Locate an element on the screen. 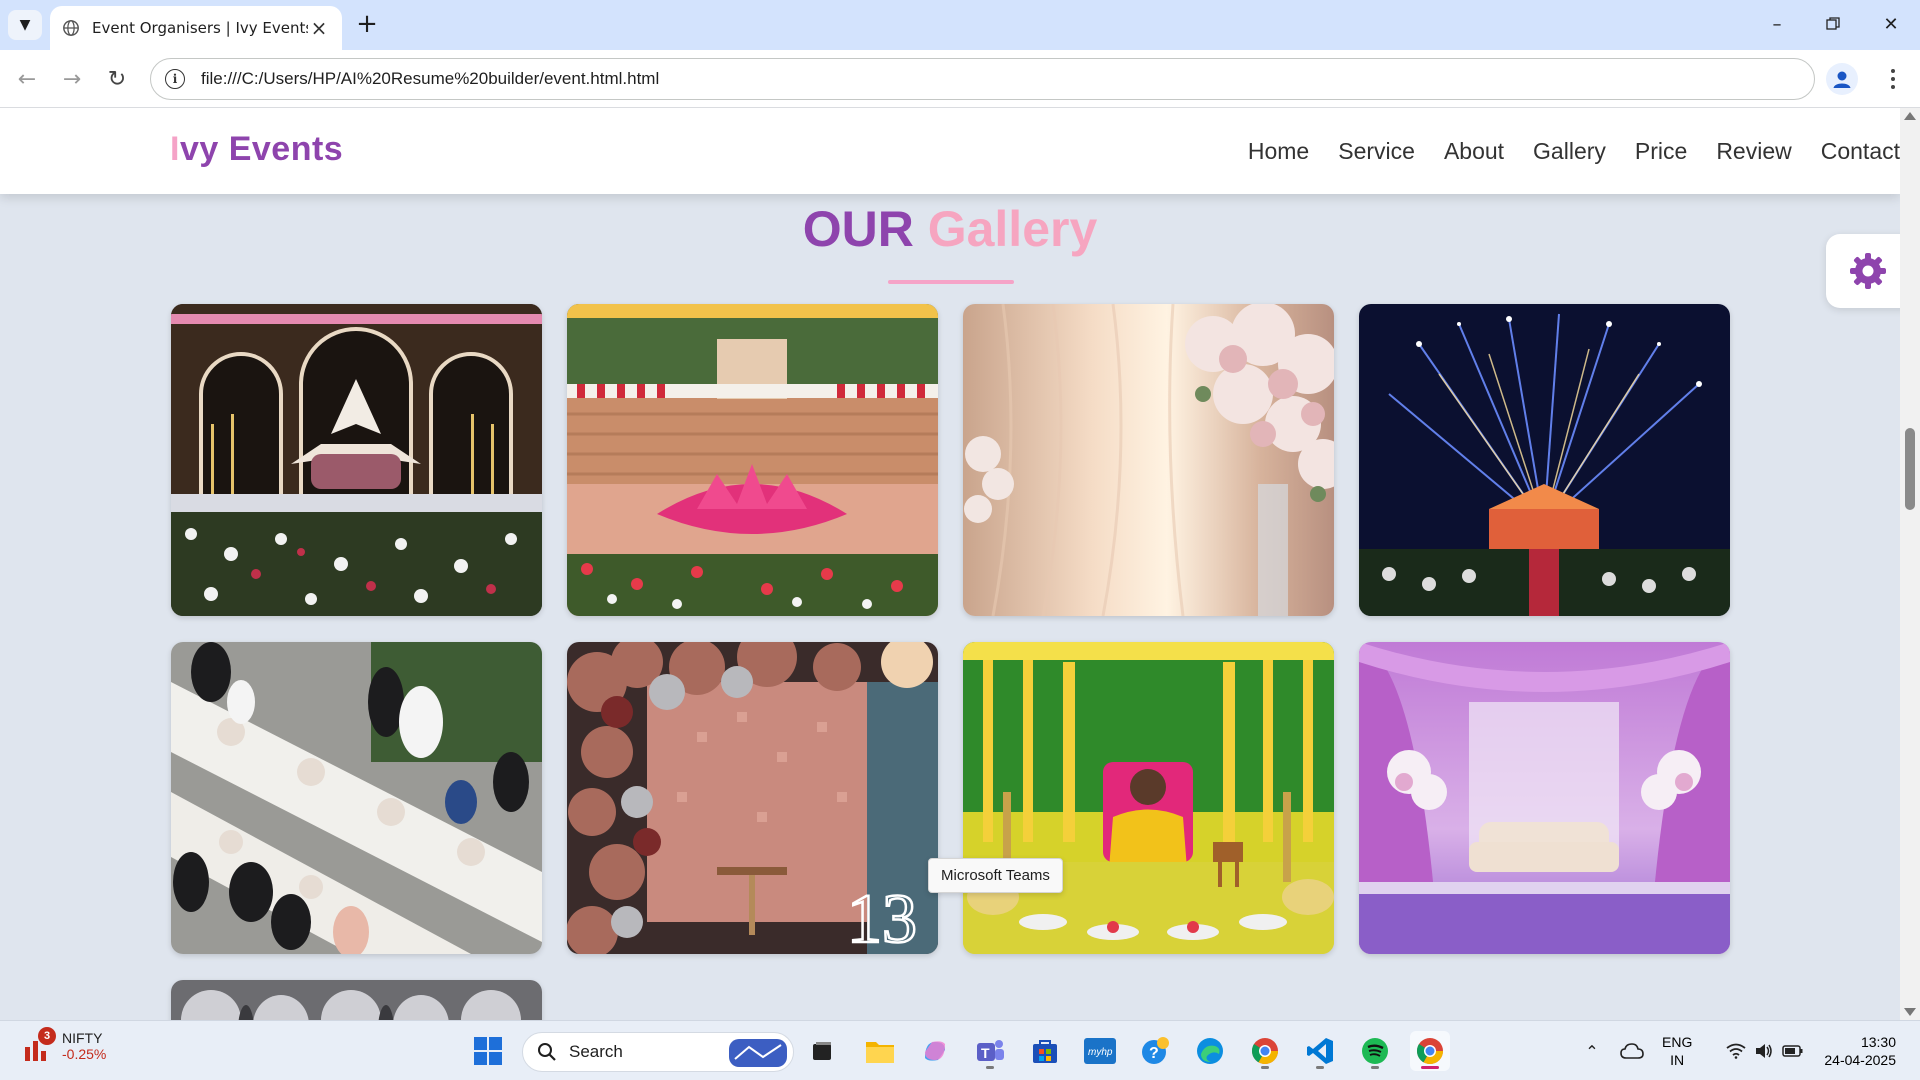 Image resolution: width=1920 pixels, height=1080 pixels. back-button: ← is located at coordinates (27, 79).